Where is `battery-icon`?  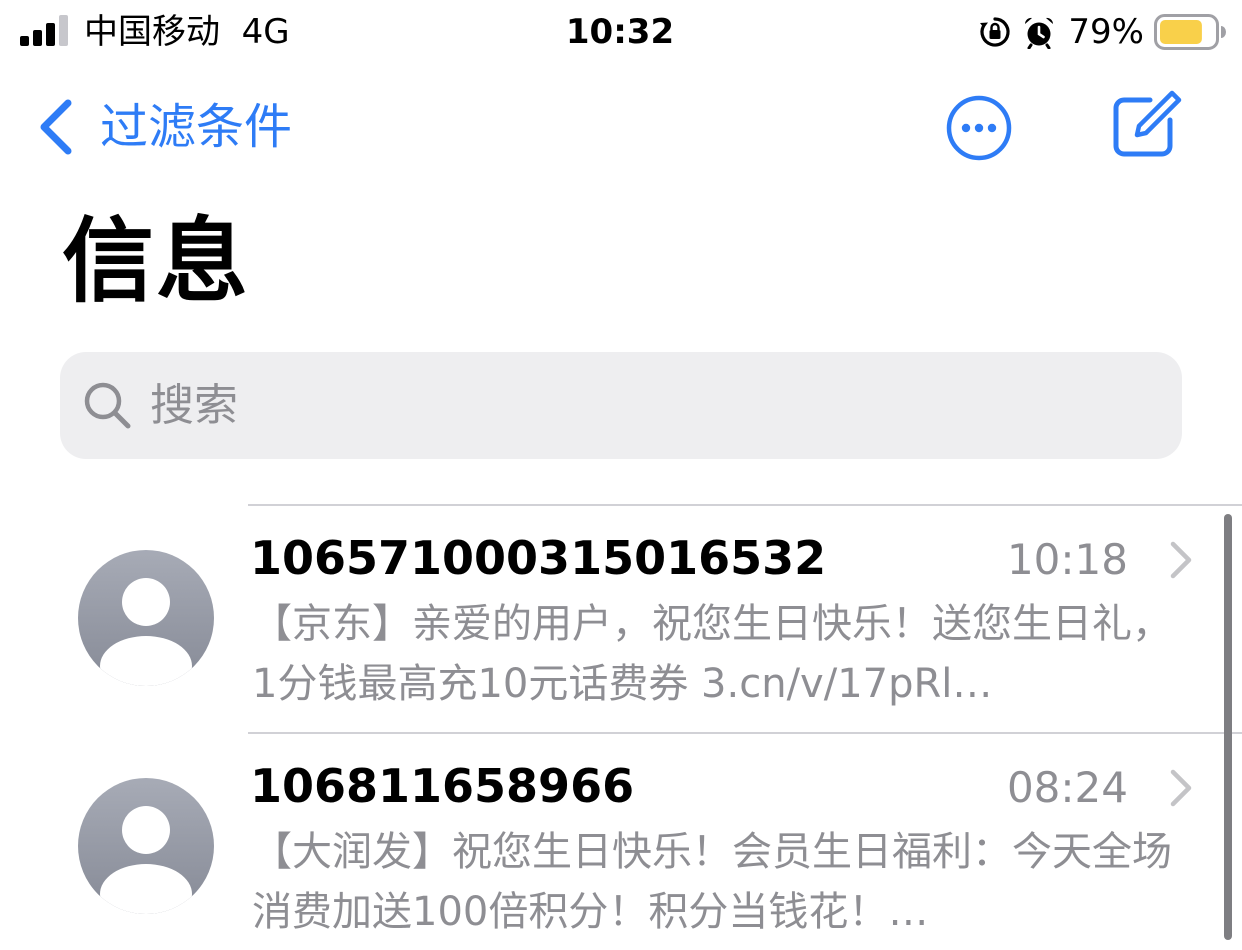 battery-icon is located at coordinates (1190, 32).